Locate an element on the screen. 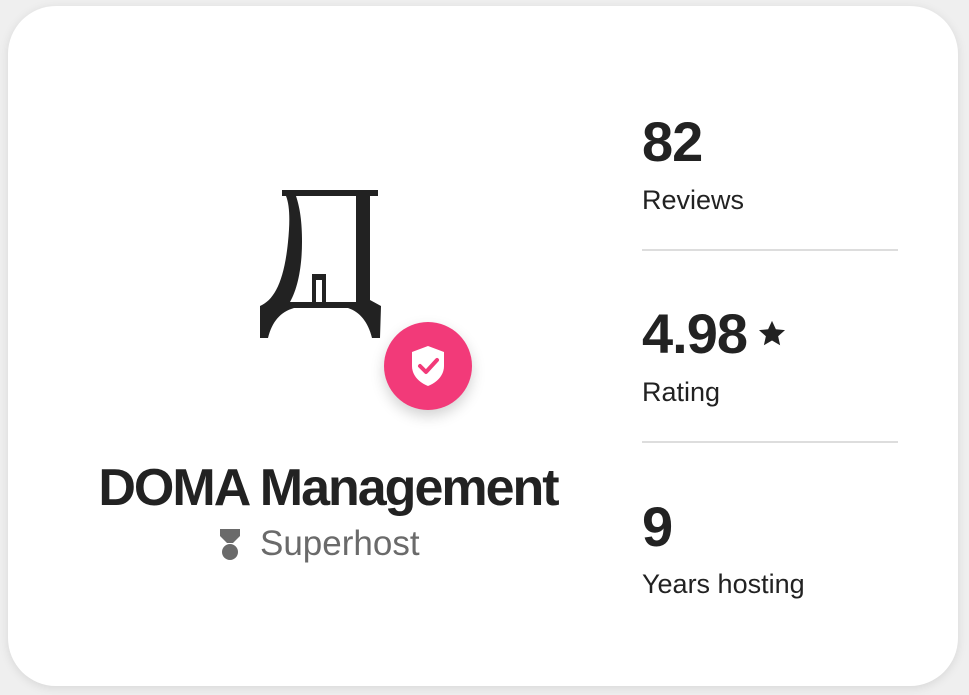 This screenshot has width=969, height=695. rating-value: 4.98 is located at coordinates (695, 333).